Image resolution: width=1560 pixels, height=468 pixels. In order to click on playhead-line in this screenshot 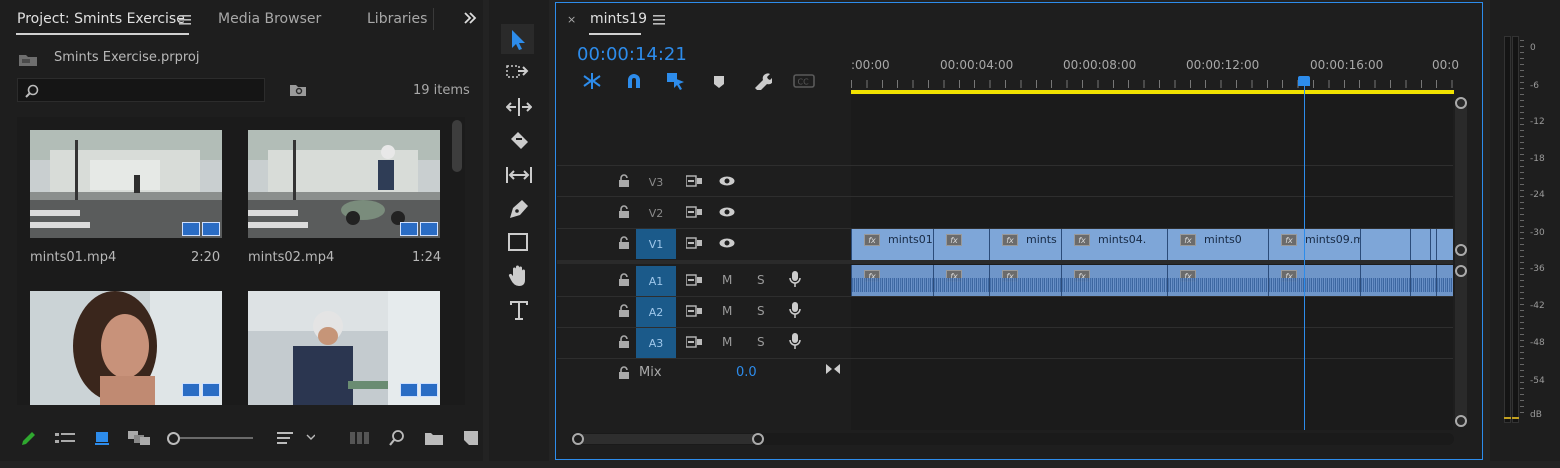, I will do `click(1304, 257)`.